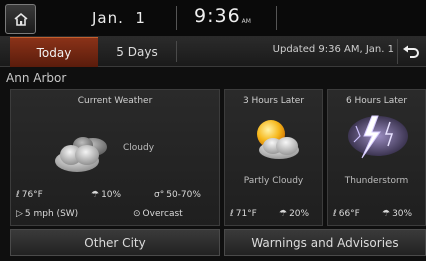  Describe the element at coordinates (376, 101) in the screenshot. I see `forecast-6-hours-title: 6 Hours Later` at that location.